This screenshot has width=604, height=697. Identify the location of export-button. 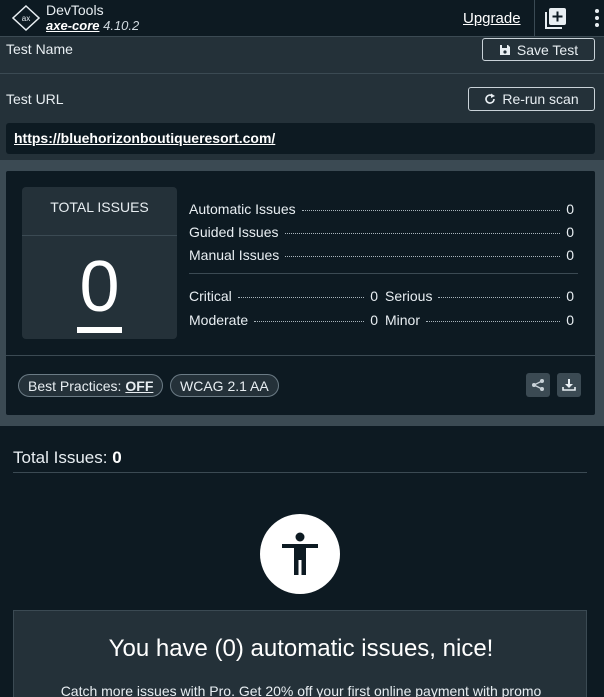
(569, 385).